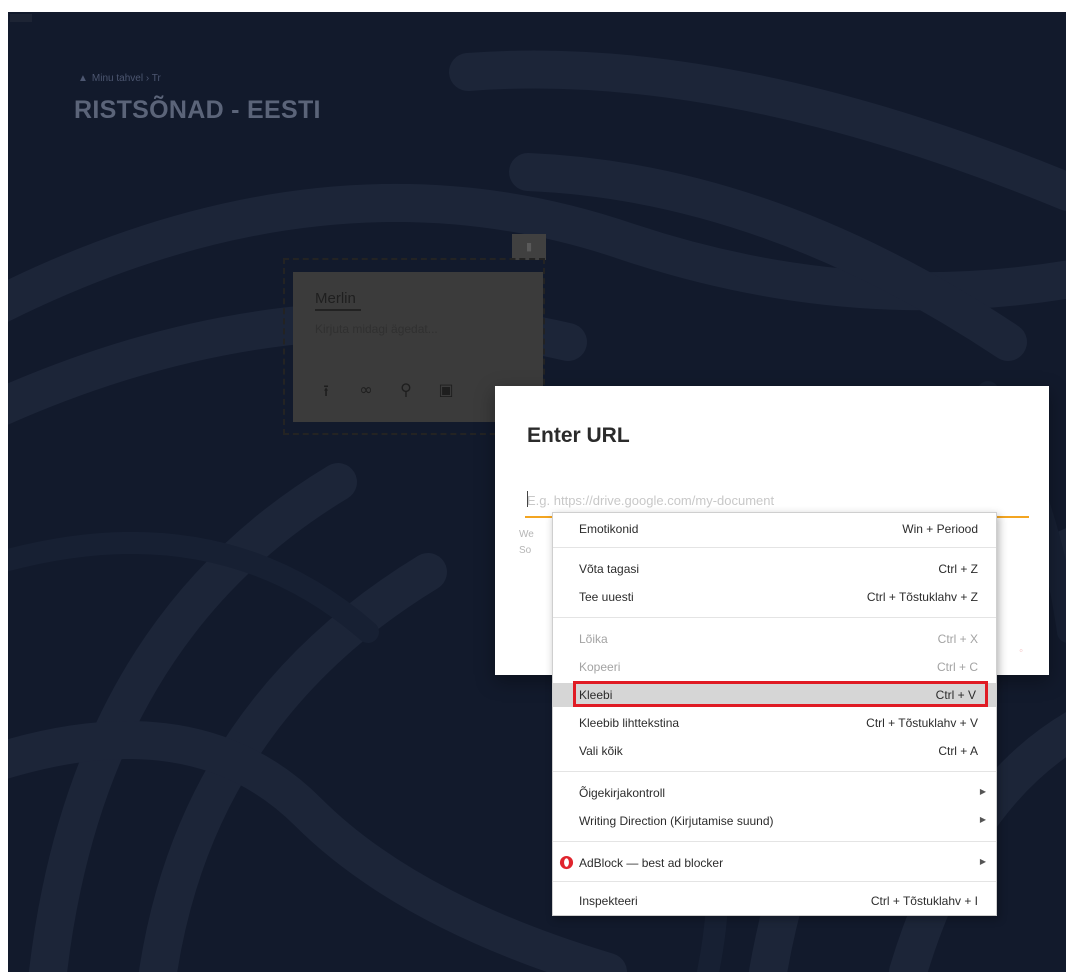 The image size is (1066, 979). Describe the element at coordinates (774, 695) in the screenshot. I see `menu-item-paste: Kleebi Ctrl + V` at that location.